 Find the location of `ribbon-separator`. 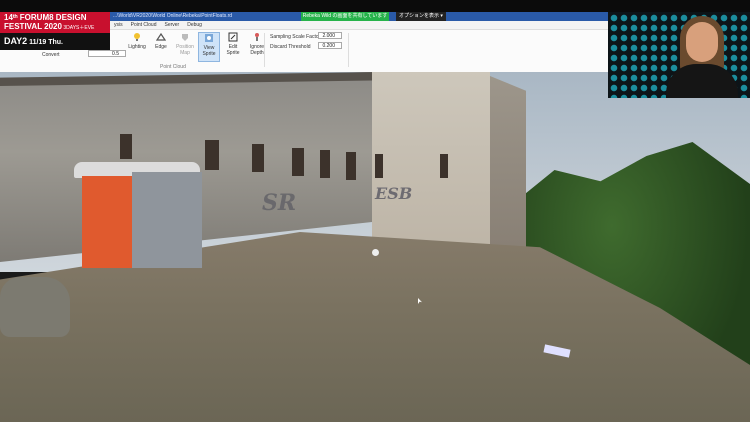

ribbon-separator is located at coordinates (264, 50).